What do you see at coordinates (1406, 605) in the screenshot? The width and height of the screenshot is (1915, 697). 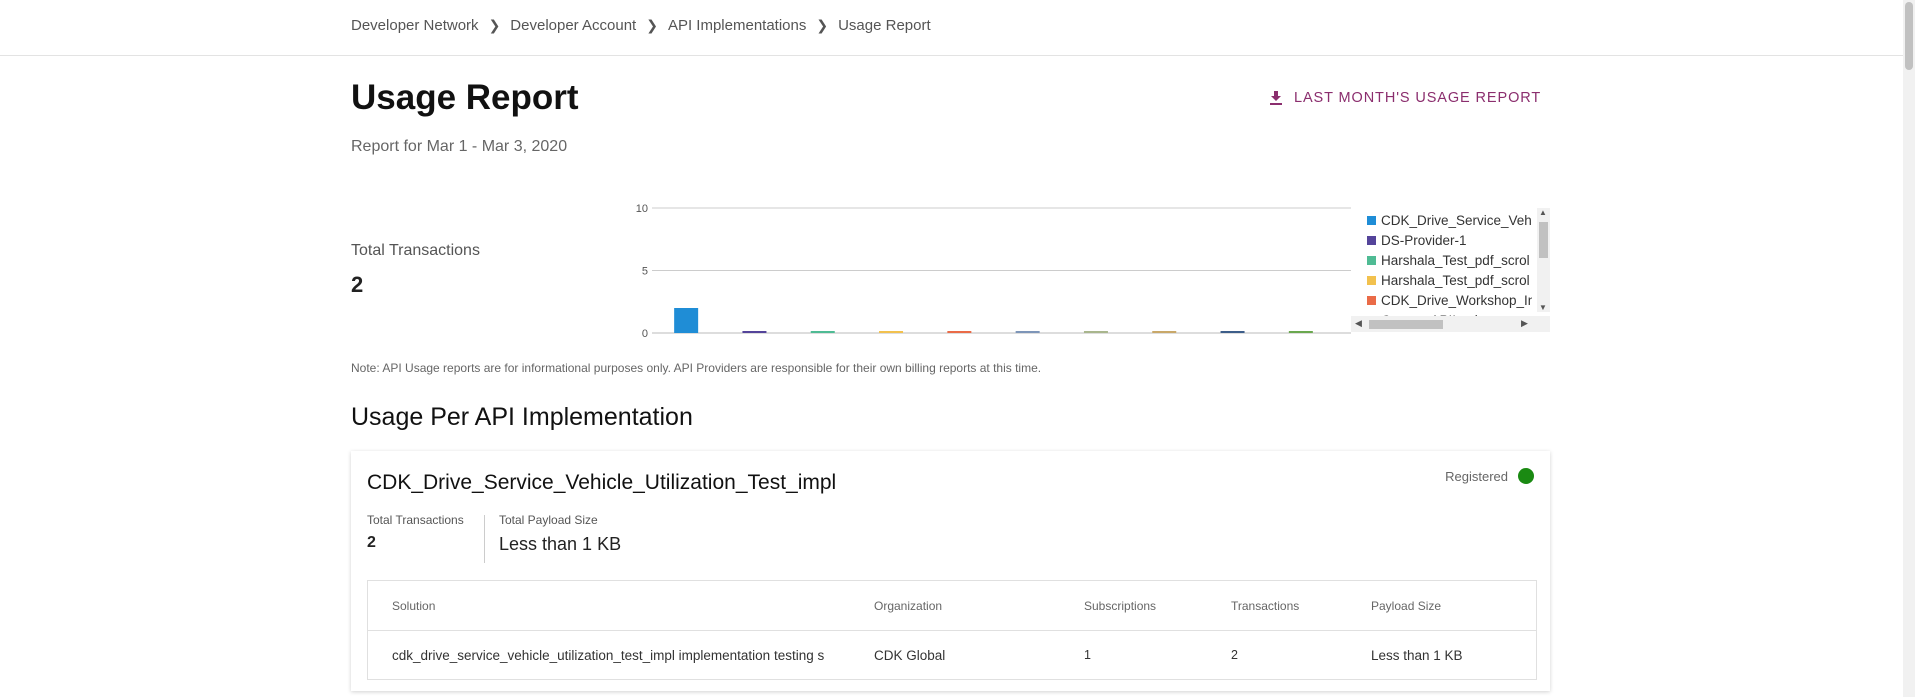 I see `column-header-payload-size: Payload Size` at bounding box center [1406, 605].